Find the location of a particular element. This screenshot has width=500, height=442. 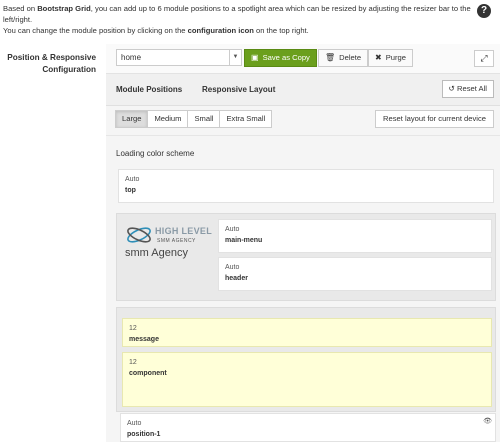

module-name: top is located at coordinates (130, 190).